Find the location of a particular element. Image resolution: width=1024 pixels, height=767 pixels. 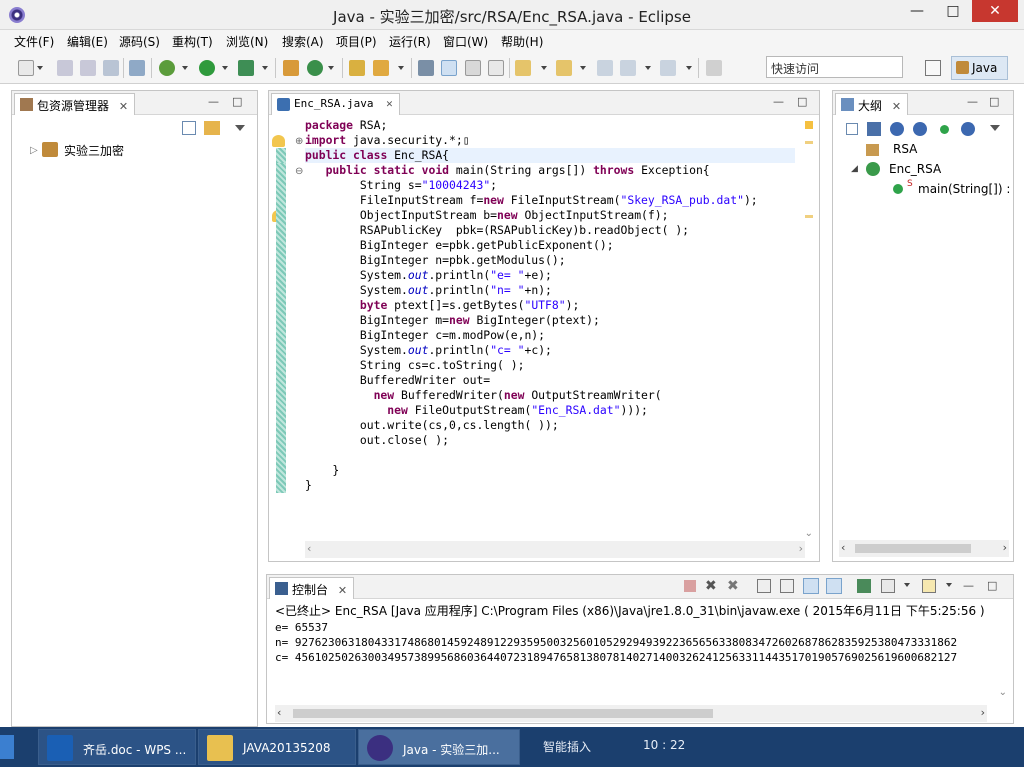

start-button is located at coordinates (7, 747).